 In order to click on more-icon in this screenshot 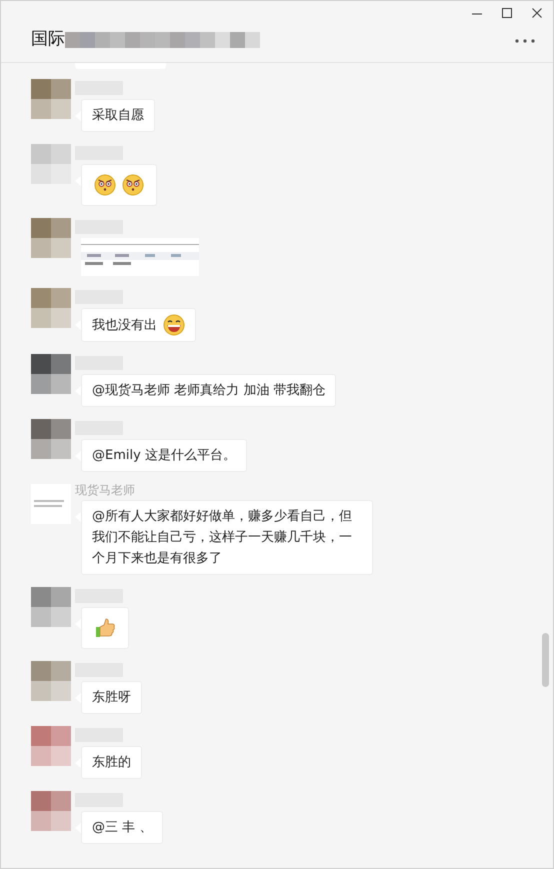, I will do `click(525, 41)`.